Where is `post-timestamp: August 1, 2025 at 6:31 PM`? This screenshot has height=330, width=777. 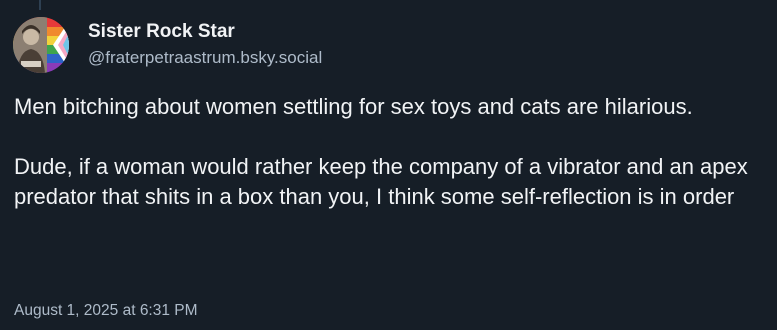
post-timestamp: August 1, 2025 at 6:31 PM is located at coordinates (106, 311).